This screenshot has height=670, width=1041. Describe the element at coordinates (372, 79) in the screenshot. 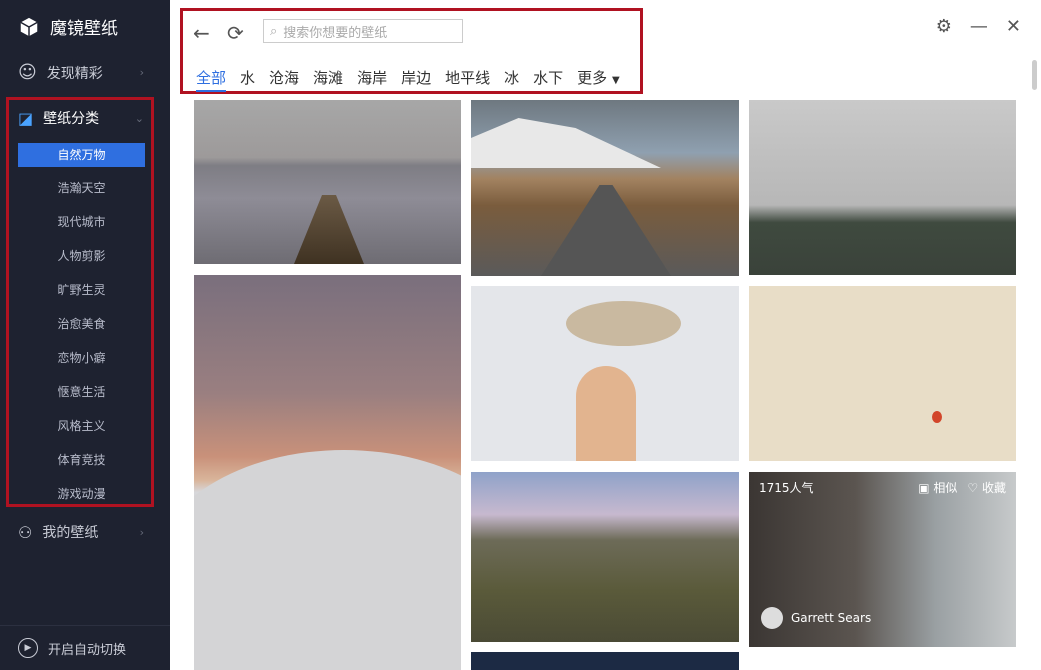

I see `tab-coast: 海岸` at that location.